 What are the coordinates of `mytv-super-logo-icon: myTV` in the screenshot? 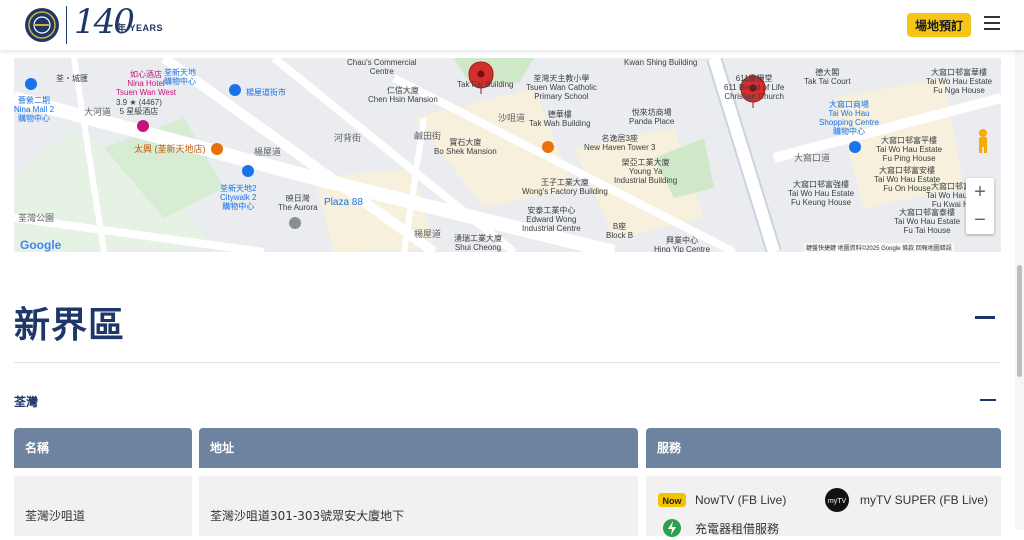 It's located at (837, 500).